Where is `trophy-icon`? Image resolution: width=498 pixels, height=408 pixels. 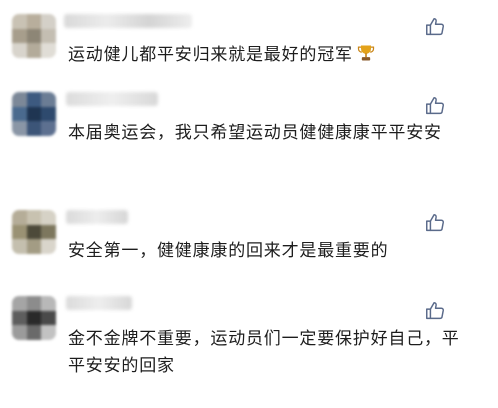
trophy-icon is located at coordinates (366, 57).